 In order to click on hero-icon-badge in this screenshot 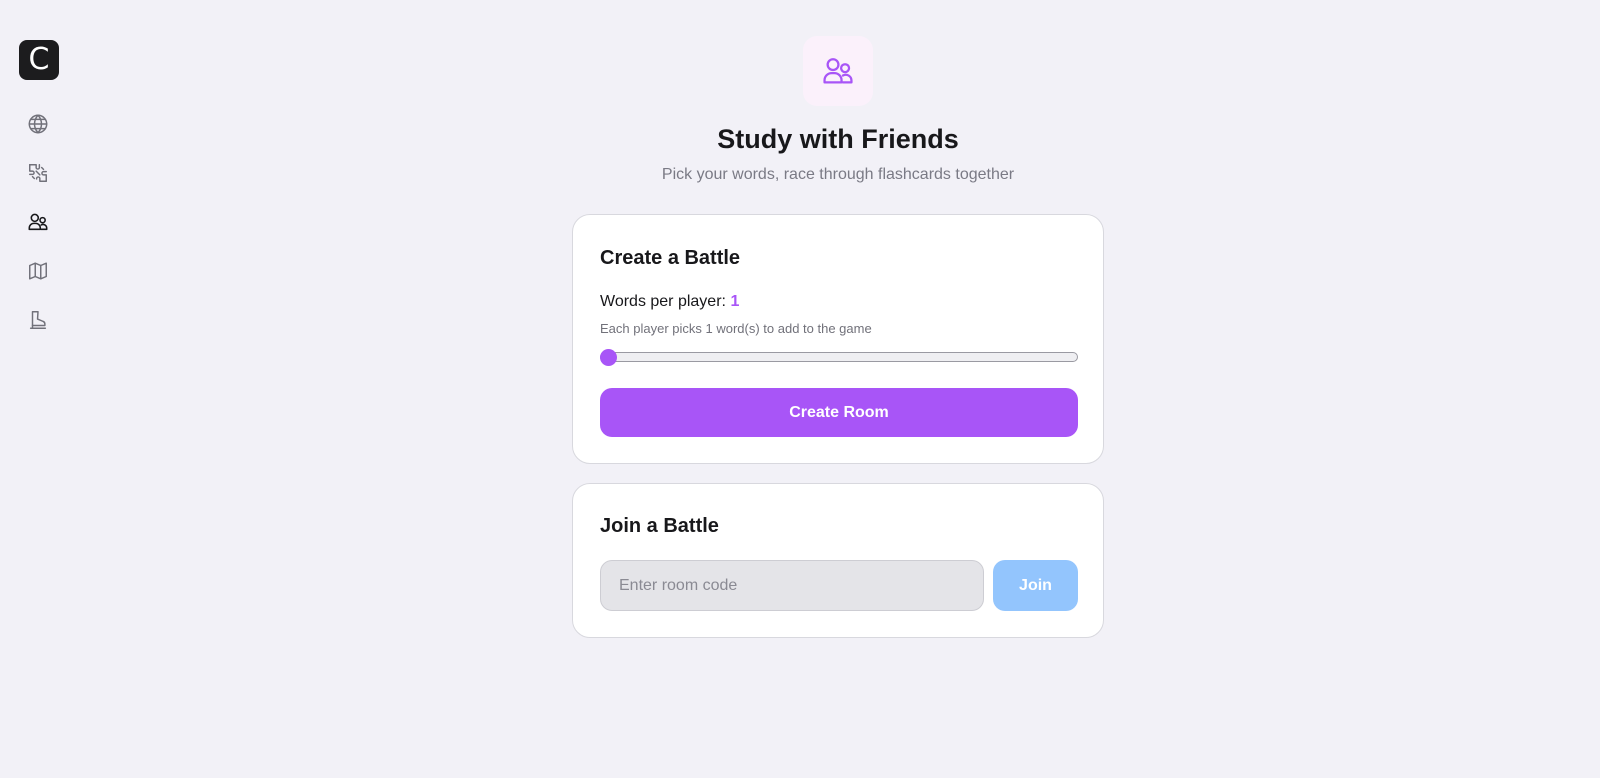, I will do `click(838, 71)`.